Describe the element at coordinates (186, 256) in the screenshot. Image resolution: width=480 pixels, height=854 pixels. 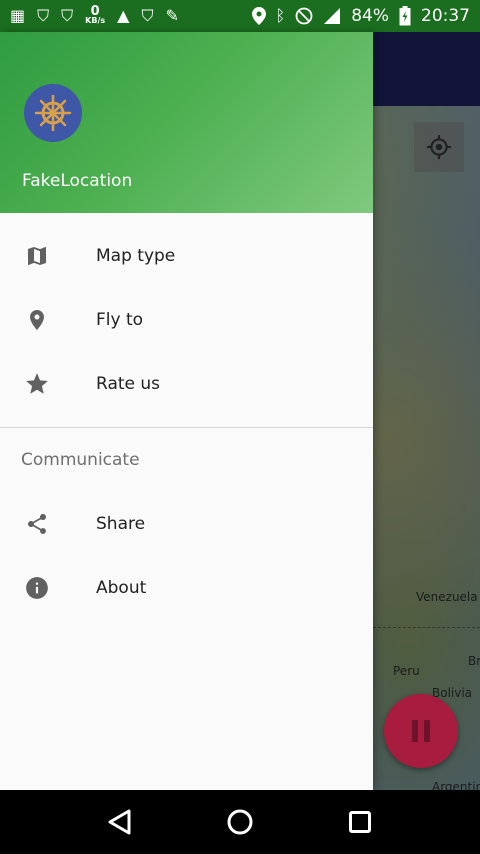
I see `menu-item-map-type: Map type` at that location.